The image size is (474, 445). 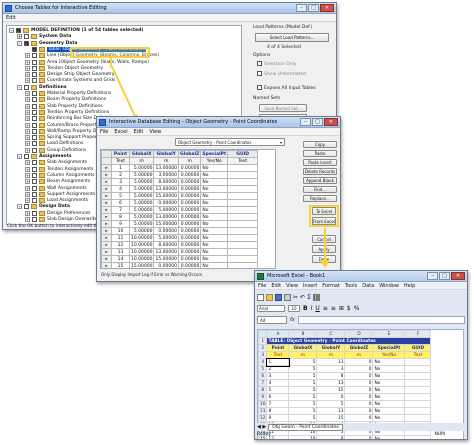 I want to click on excel-cell: 3, so click(x=278, y=376).